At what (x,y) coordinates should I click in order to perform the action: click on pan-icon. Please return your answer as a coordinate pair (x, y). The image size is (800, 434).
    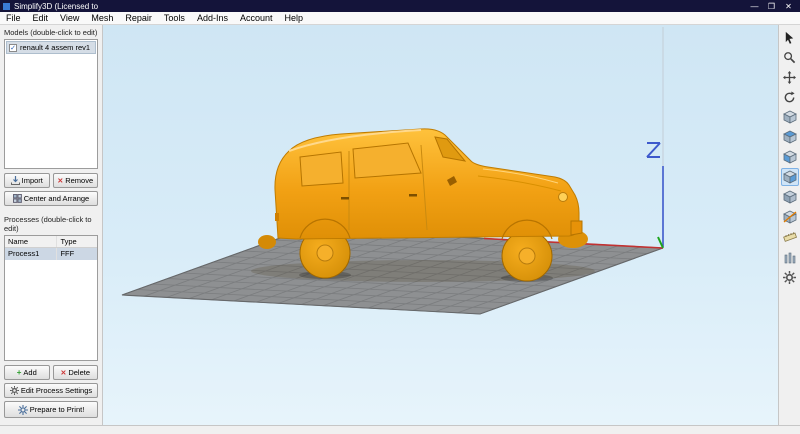
    Looking at the image, I should click on (789, 77).